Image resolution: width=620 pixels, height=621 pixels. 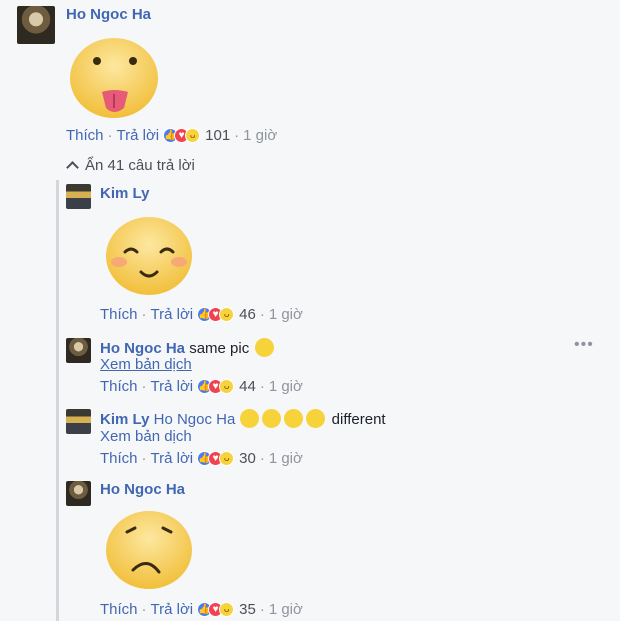 I want to click on mention-link: Ho Ngoc Ha, so click(x=195, y=419).